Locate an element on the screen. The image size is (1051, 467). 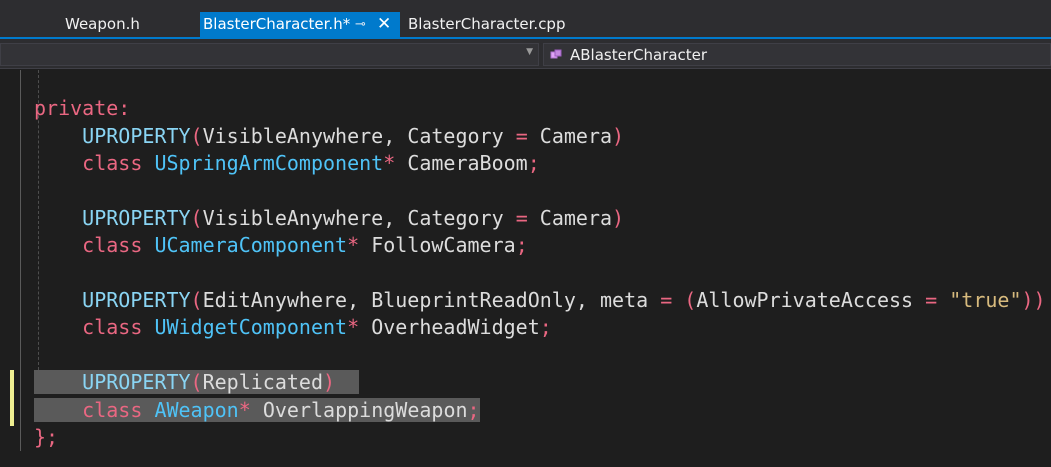
class-icon is located at coordinates (556, 54).